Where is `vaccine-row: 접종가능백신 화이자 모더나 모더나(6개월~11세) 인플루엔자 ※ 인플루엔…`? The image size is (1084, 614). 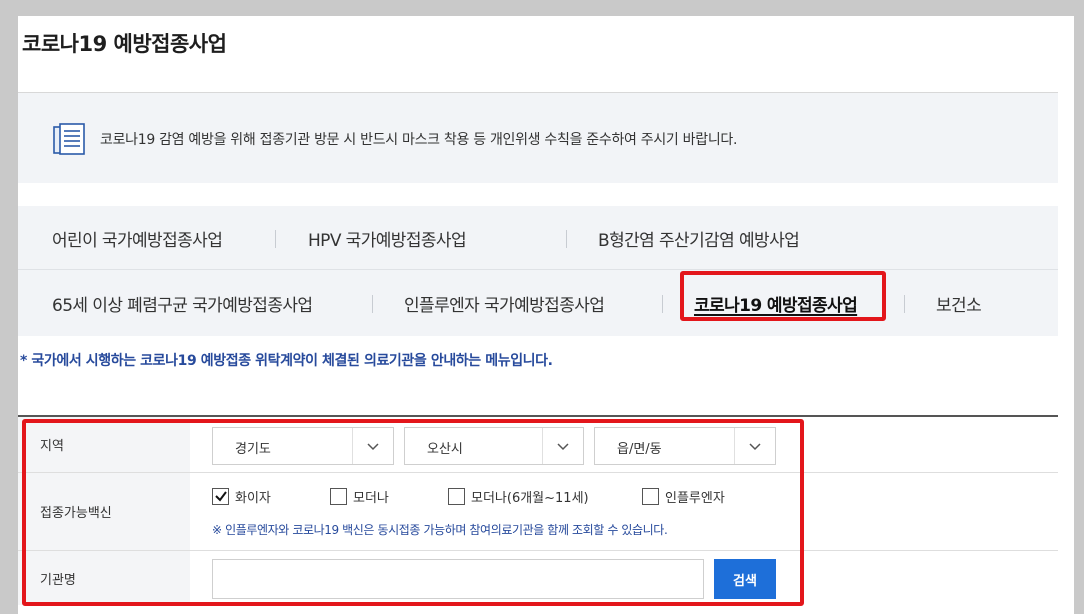
vaccine-row: 접종가능백신 화이자 모더나 모더나(6개월~11세) 인플루엔자 ※ 인플루엔… is located at coordinates (538, 512).